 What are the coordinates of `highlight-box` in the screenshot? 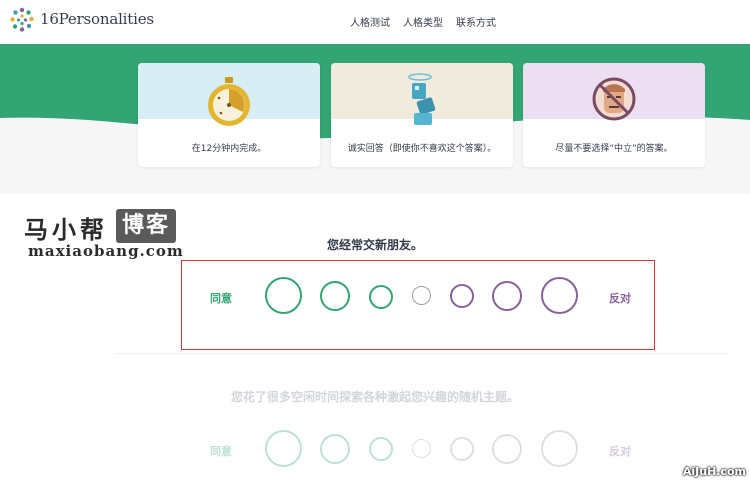 It's located at (418, 305).